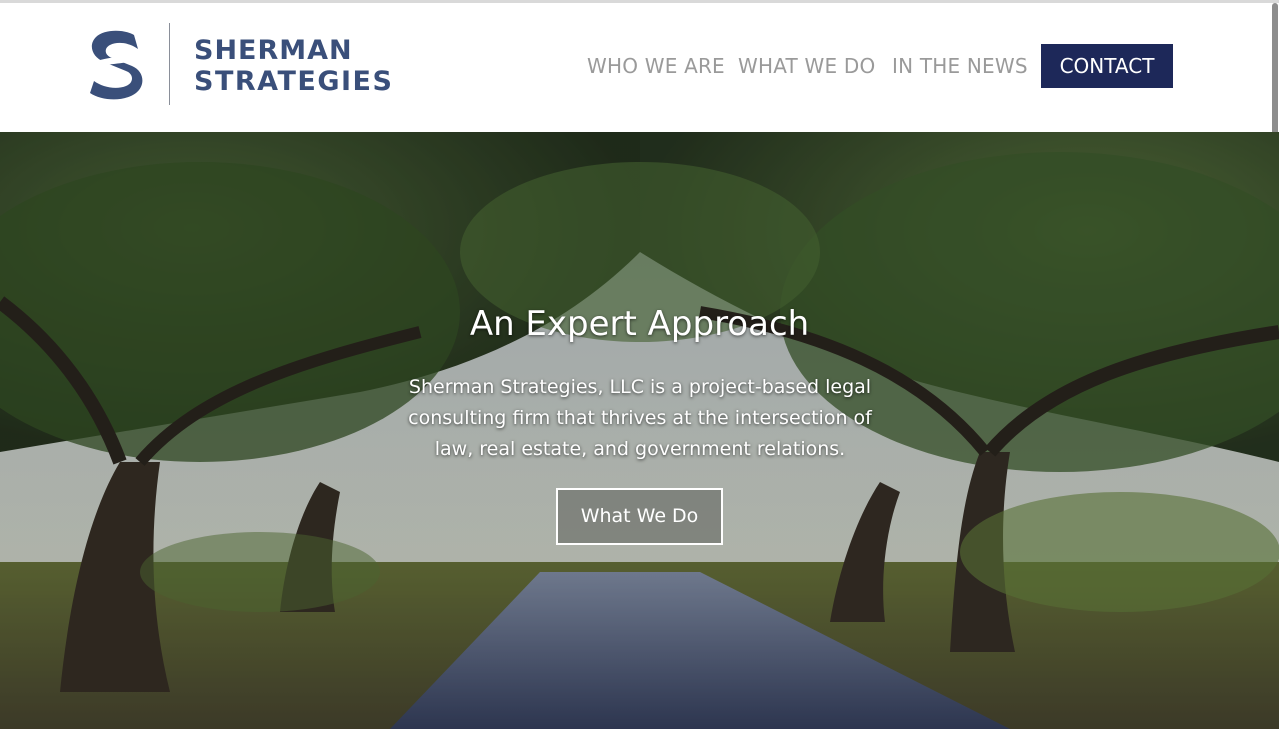 The height and width of the screenshot is (729, 1279). What do you see at coordinates (117, 65) in the screenshot?
I see `sherman-s-logo-icon` at bounding box center [117, 65].